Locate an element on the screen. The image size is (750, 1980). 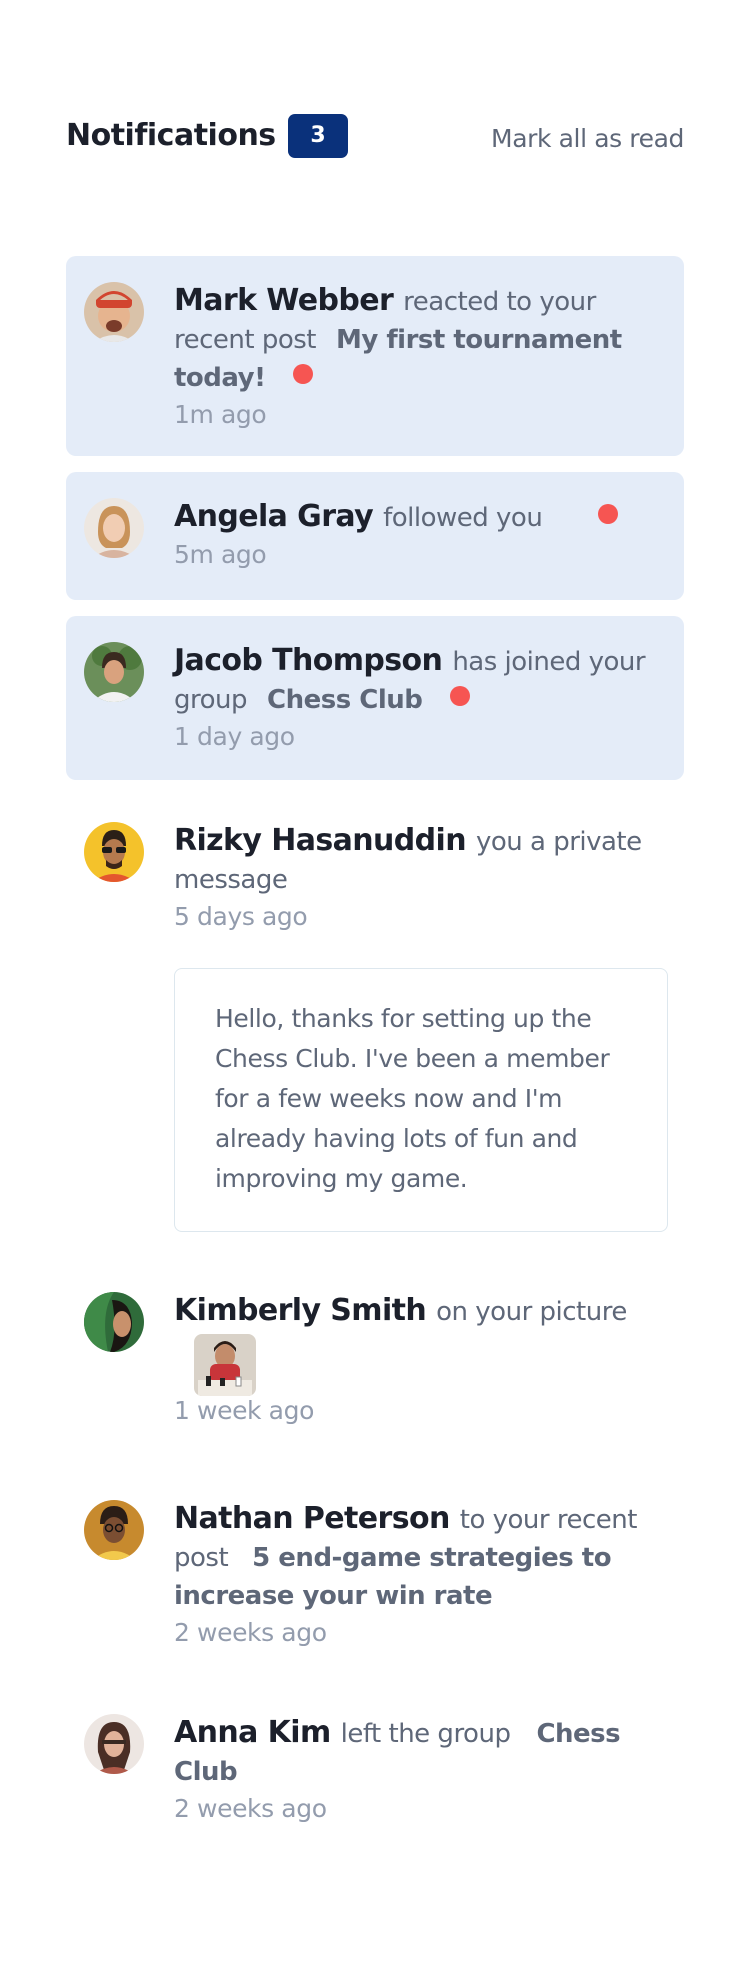
user-name-link: Mark Webber is located at coordinates (284, 300).